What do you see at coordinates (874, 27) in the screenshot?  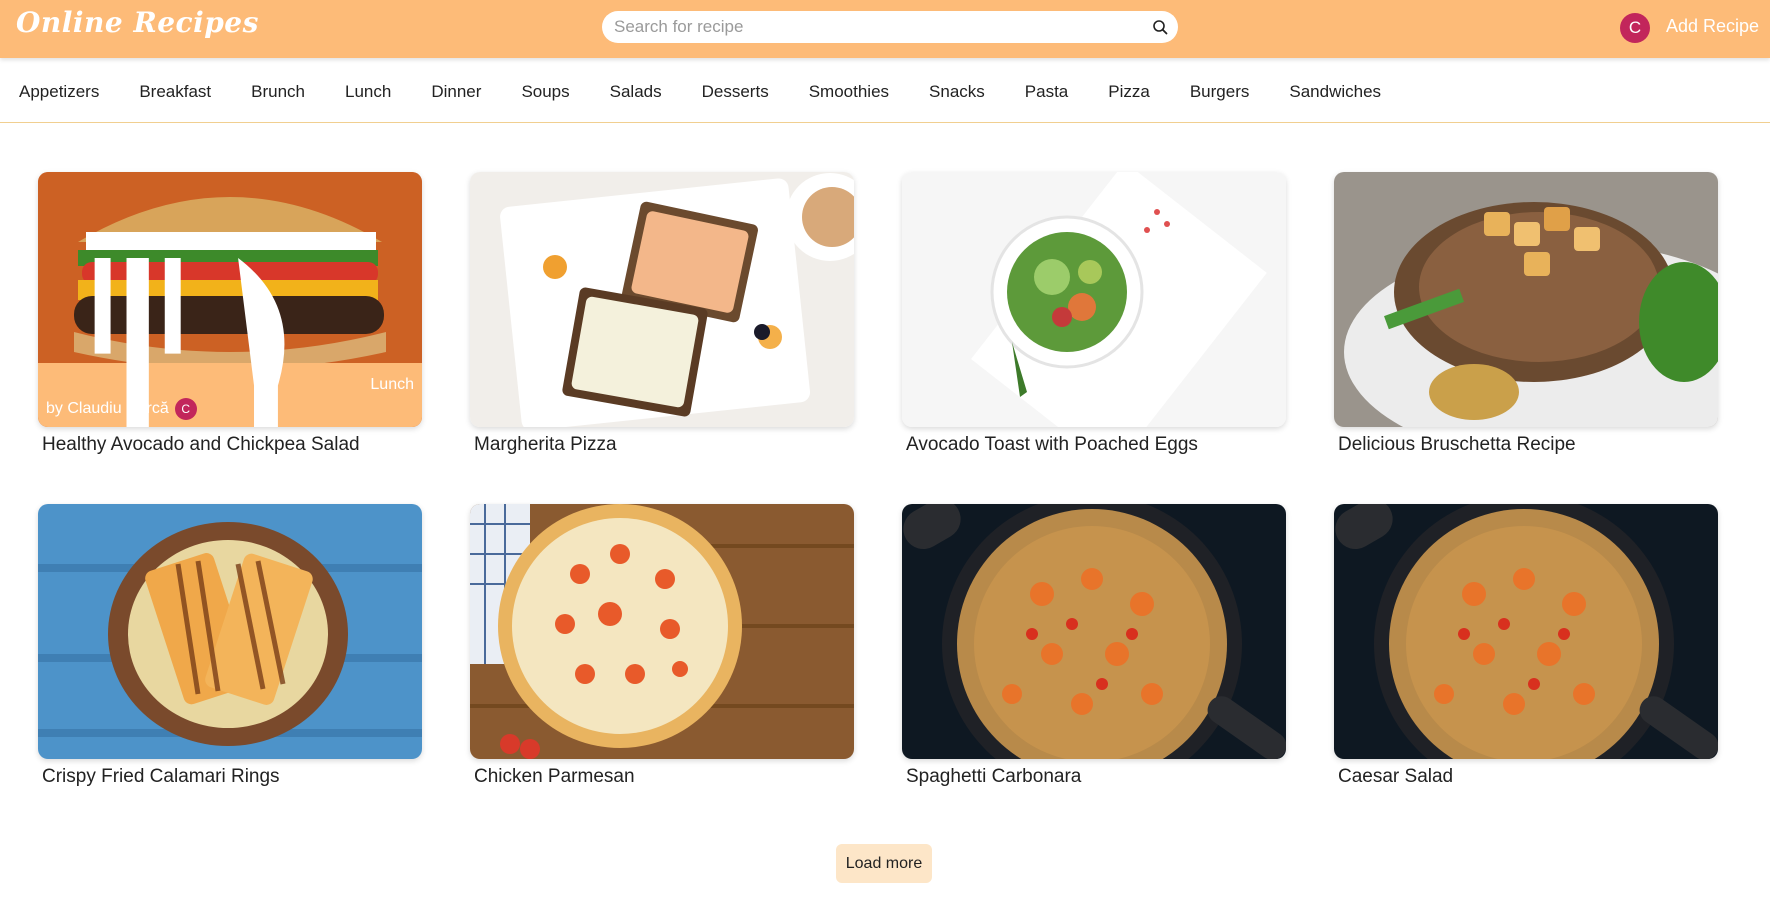 I see `search-input` at bounding box center [874, 27].